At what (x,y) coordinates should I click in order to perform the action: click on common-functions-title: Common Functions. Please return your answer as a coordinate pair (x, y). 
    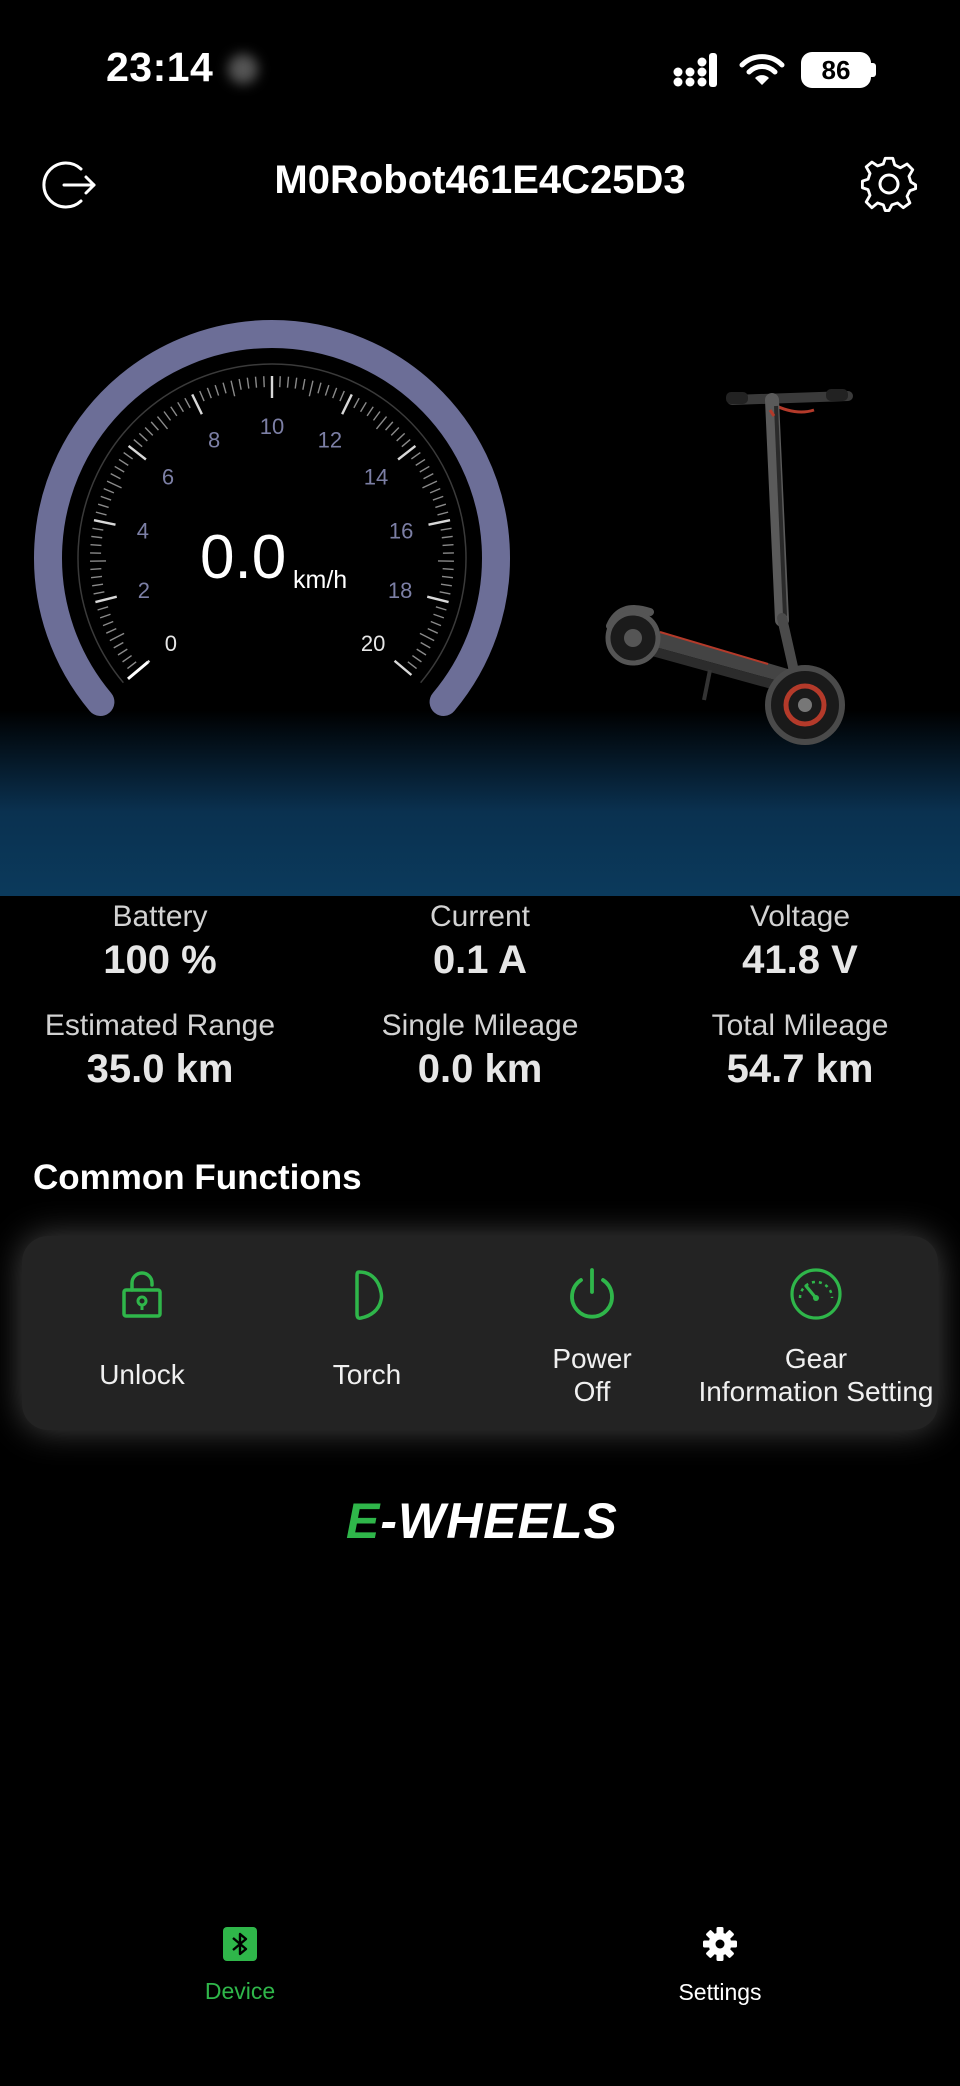
    Looking at the image, I should click on (197, 1177).